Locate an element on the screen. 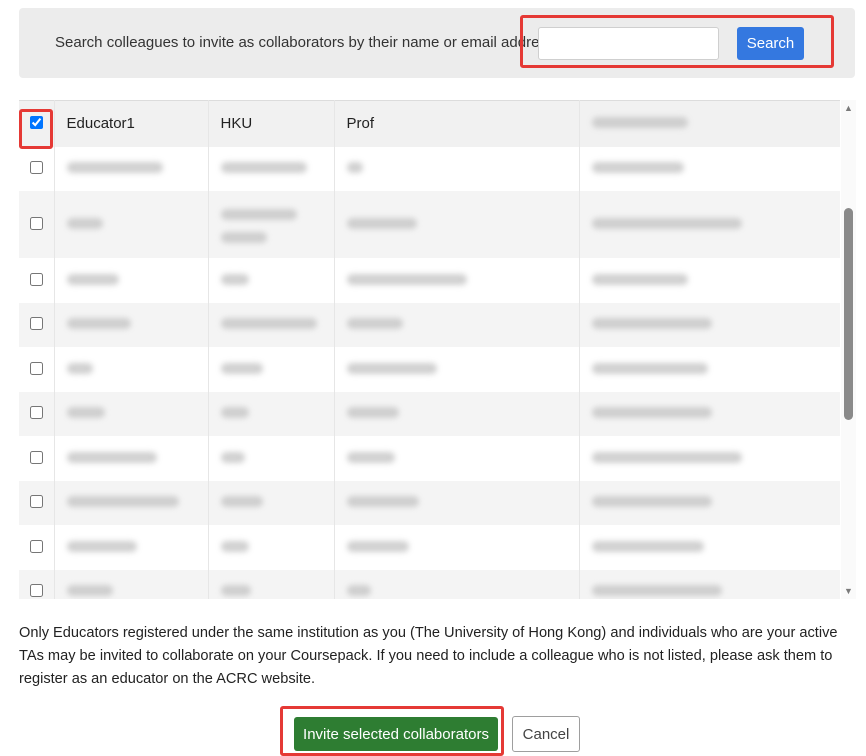 The width and height of the screenshot is (866, 756). cell-title: Prof is located at coordinates (457, 123).